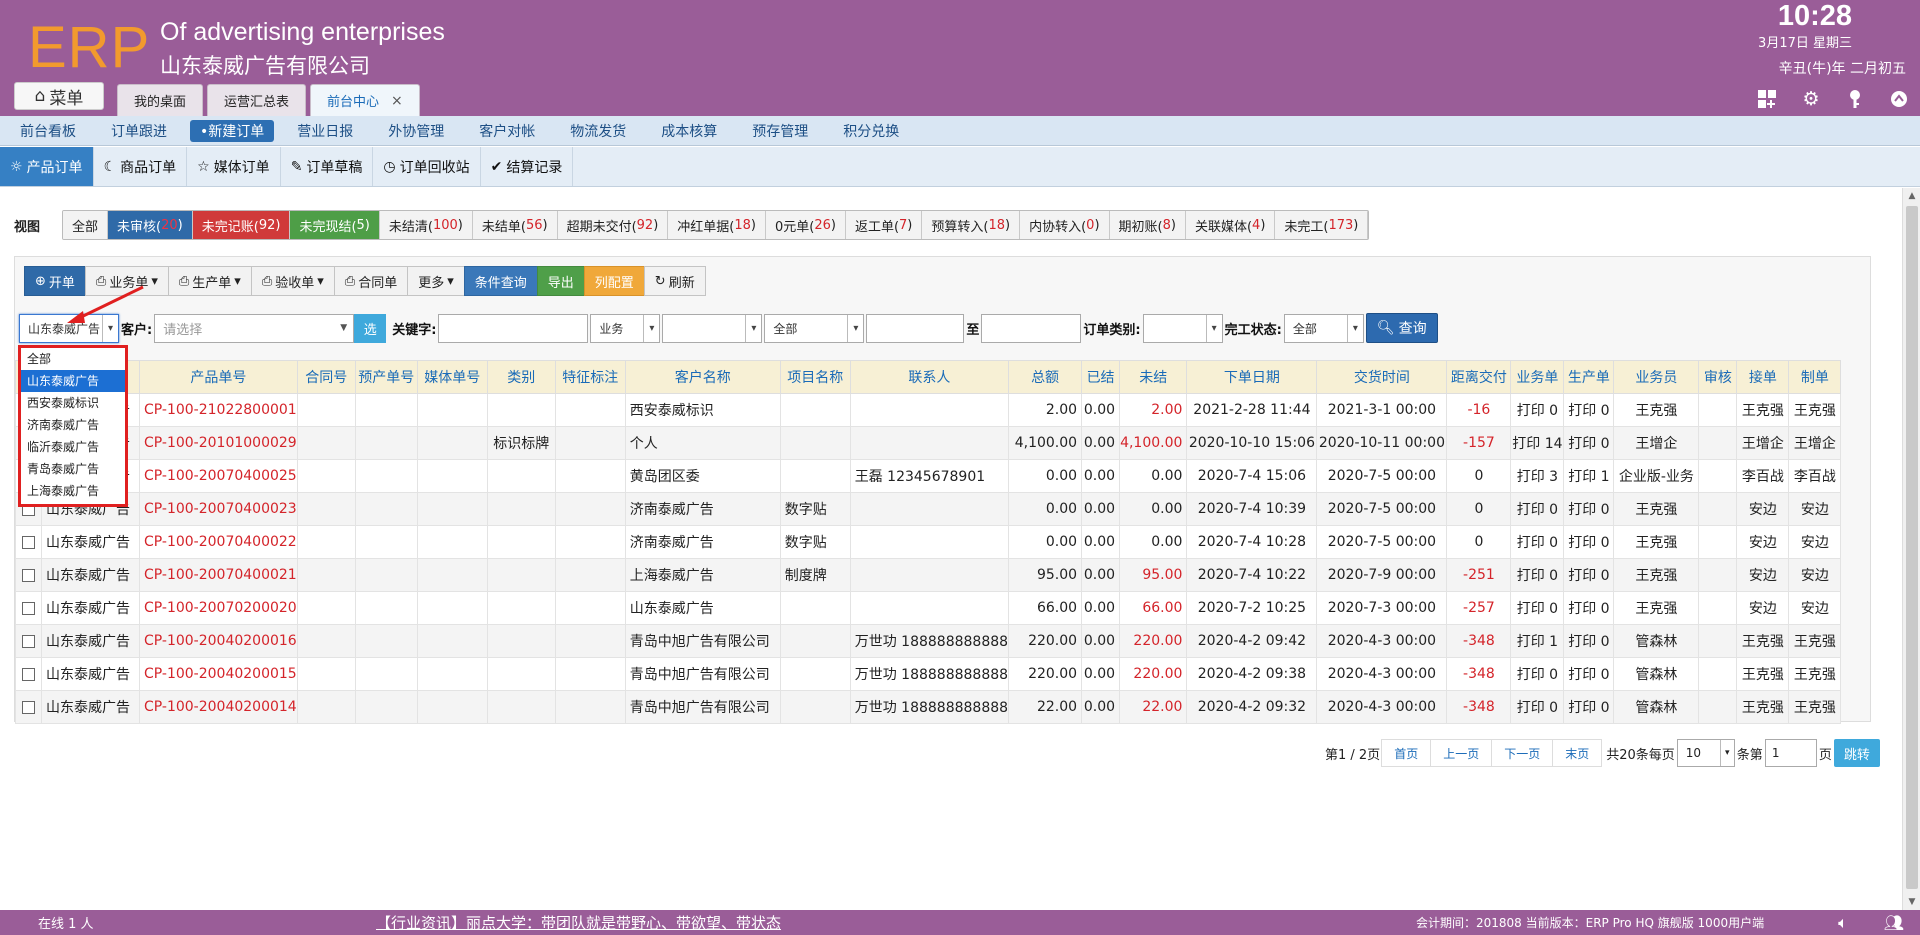 The image size is (1920, 935). I want to click on range-to-input, so click(1031, 328).